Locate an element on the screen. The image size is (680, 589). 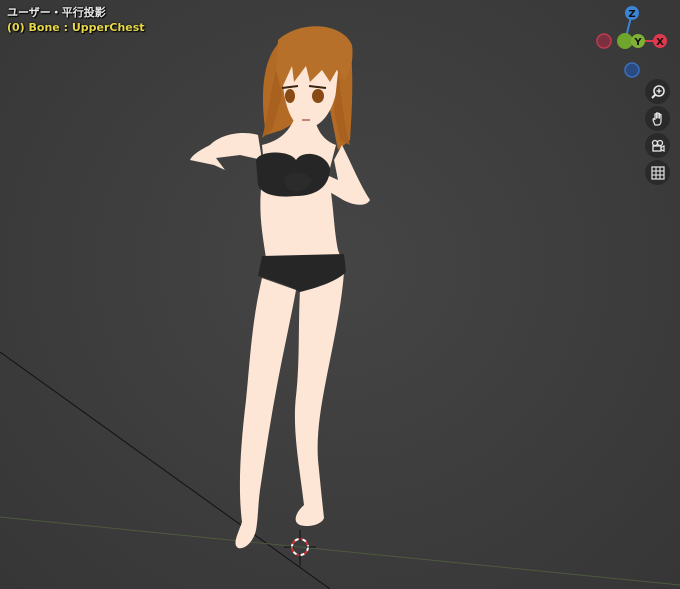
active-object-label: (0) Bone : UpperChest is located at coordinates (76, 27).